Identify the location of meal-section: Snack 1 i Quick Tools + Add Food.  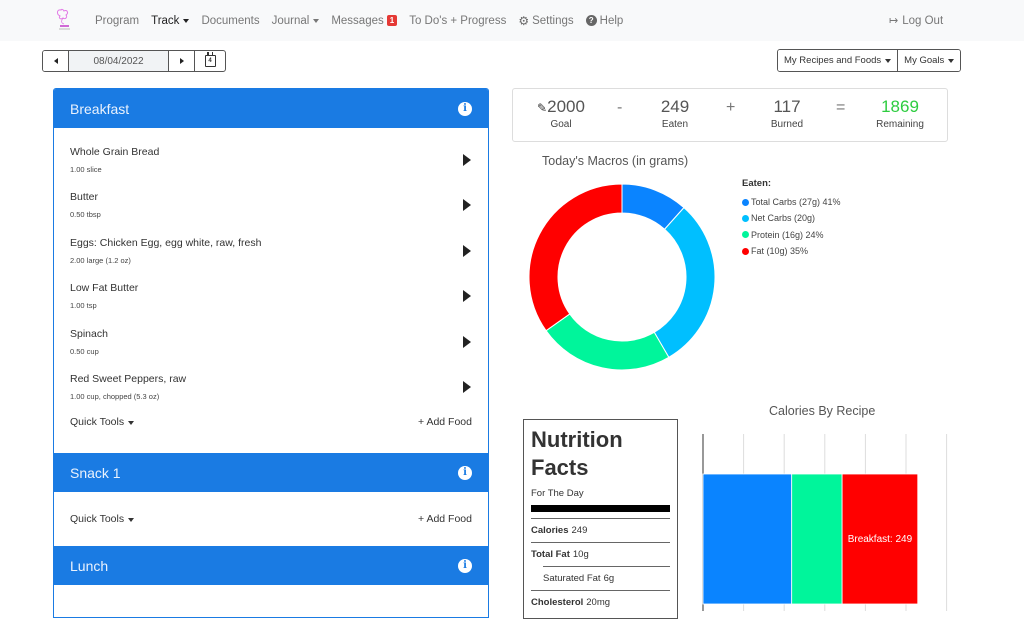
(271, 499).